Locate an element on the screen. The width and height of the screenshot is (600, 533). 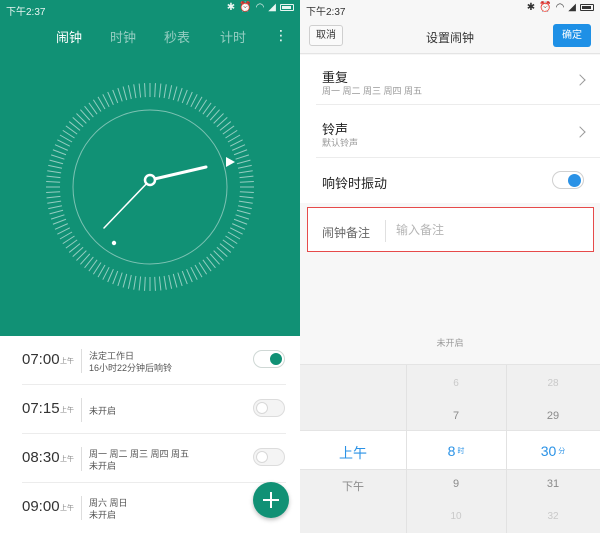
vibrate-title: 响铃时振动 is located at coordinates (355, 183).